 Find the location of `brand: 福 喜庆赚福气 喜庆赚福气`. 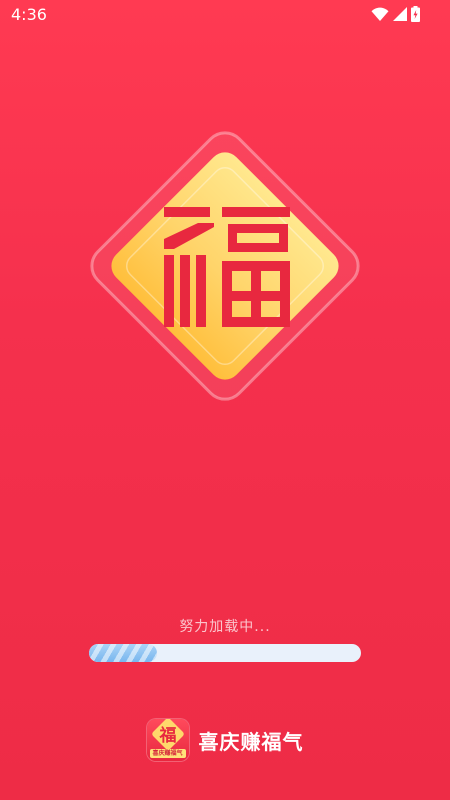

brand: 福 喜庆赚福气 喜庆赚福气 is located at coordinates (225, 740).